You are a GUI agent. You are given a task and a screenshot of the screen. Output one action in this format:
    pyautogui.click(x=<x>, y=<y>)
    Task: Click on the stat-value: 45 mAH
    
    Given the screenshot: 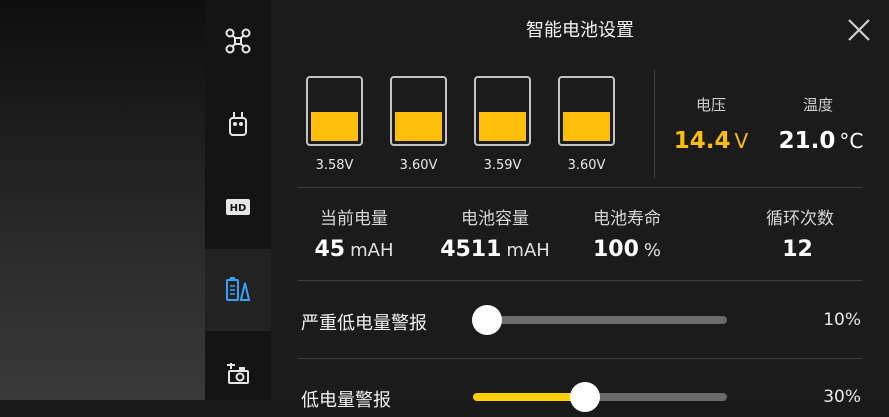 What is the action you would take?
    pyautogui.click(x=354, y=249)
    